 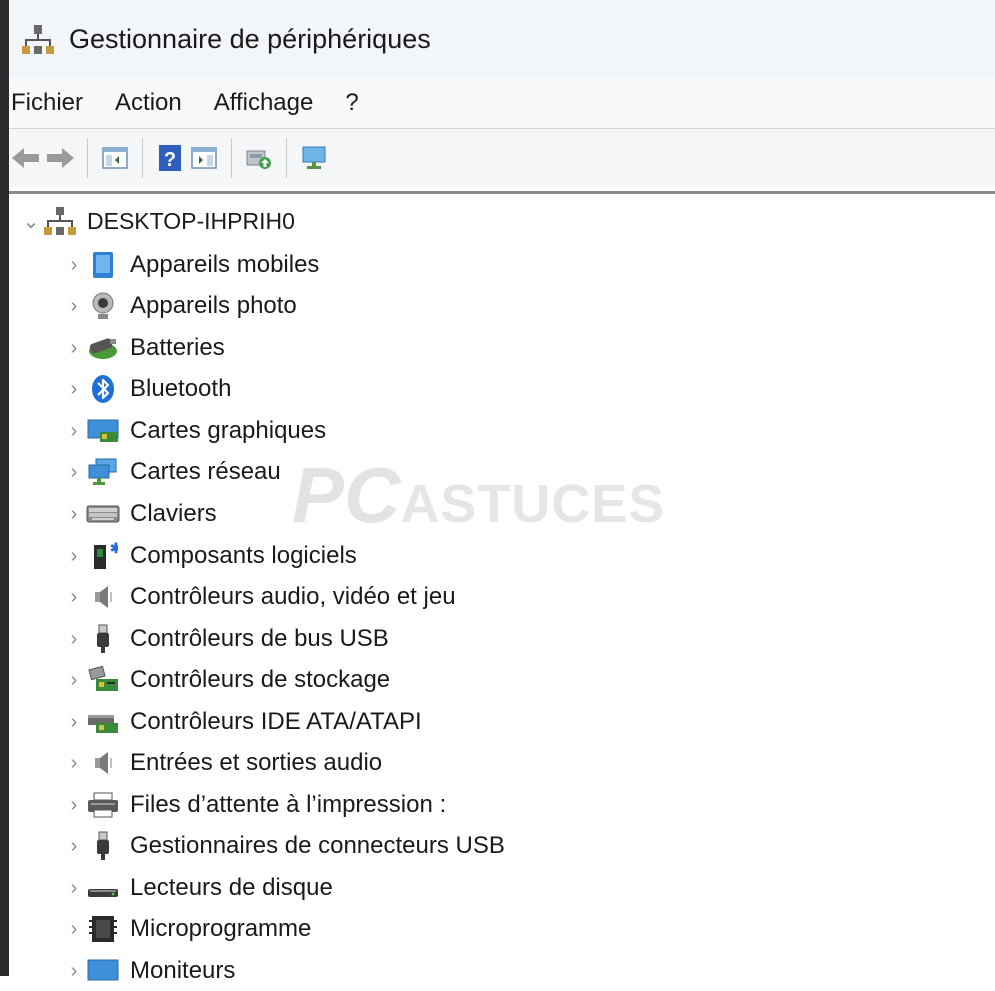 What do you see at coordinates (103, 431) in the screenshot?
I see `display-adapter-icon` at bounding box center [103, 431].